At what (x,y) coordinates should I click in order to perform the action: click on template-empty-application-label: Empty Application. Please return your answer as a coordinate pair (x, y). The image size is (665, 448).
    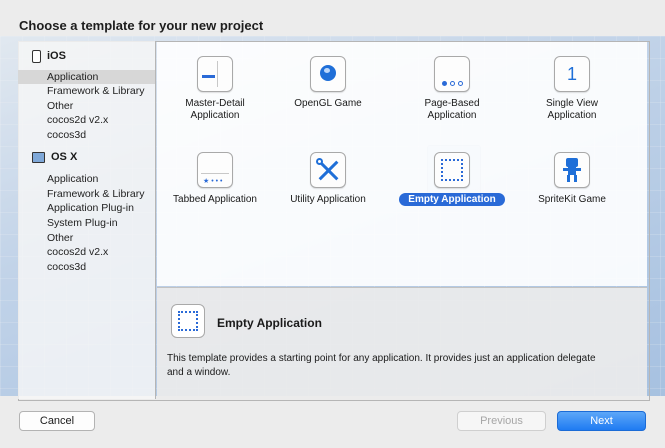
    Looking at the image, I should click on (452, 199).